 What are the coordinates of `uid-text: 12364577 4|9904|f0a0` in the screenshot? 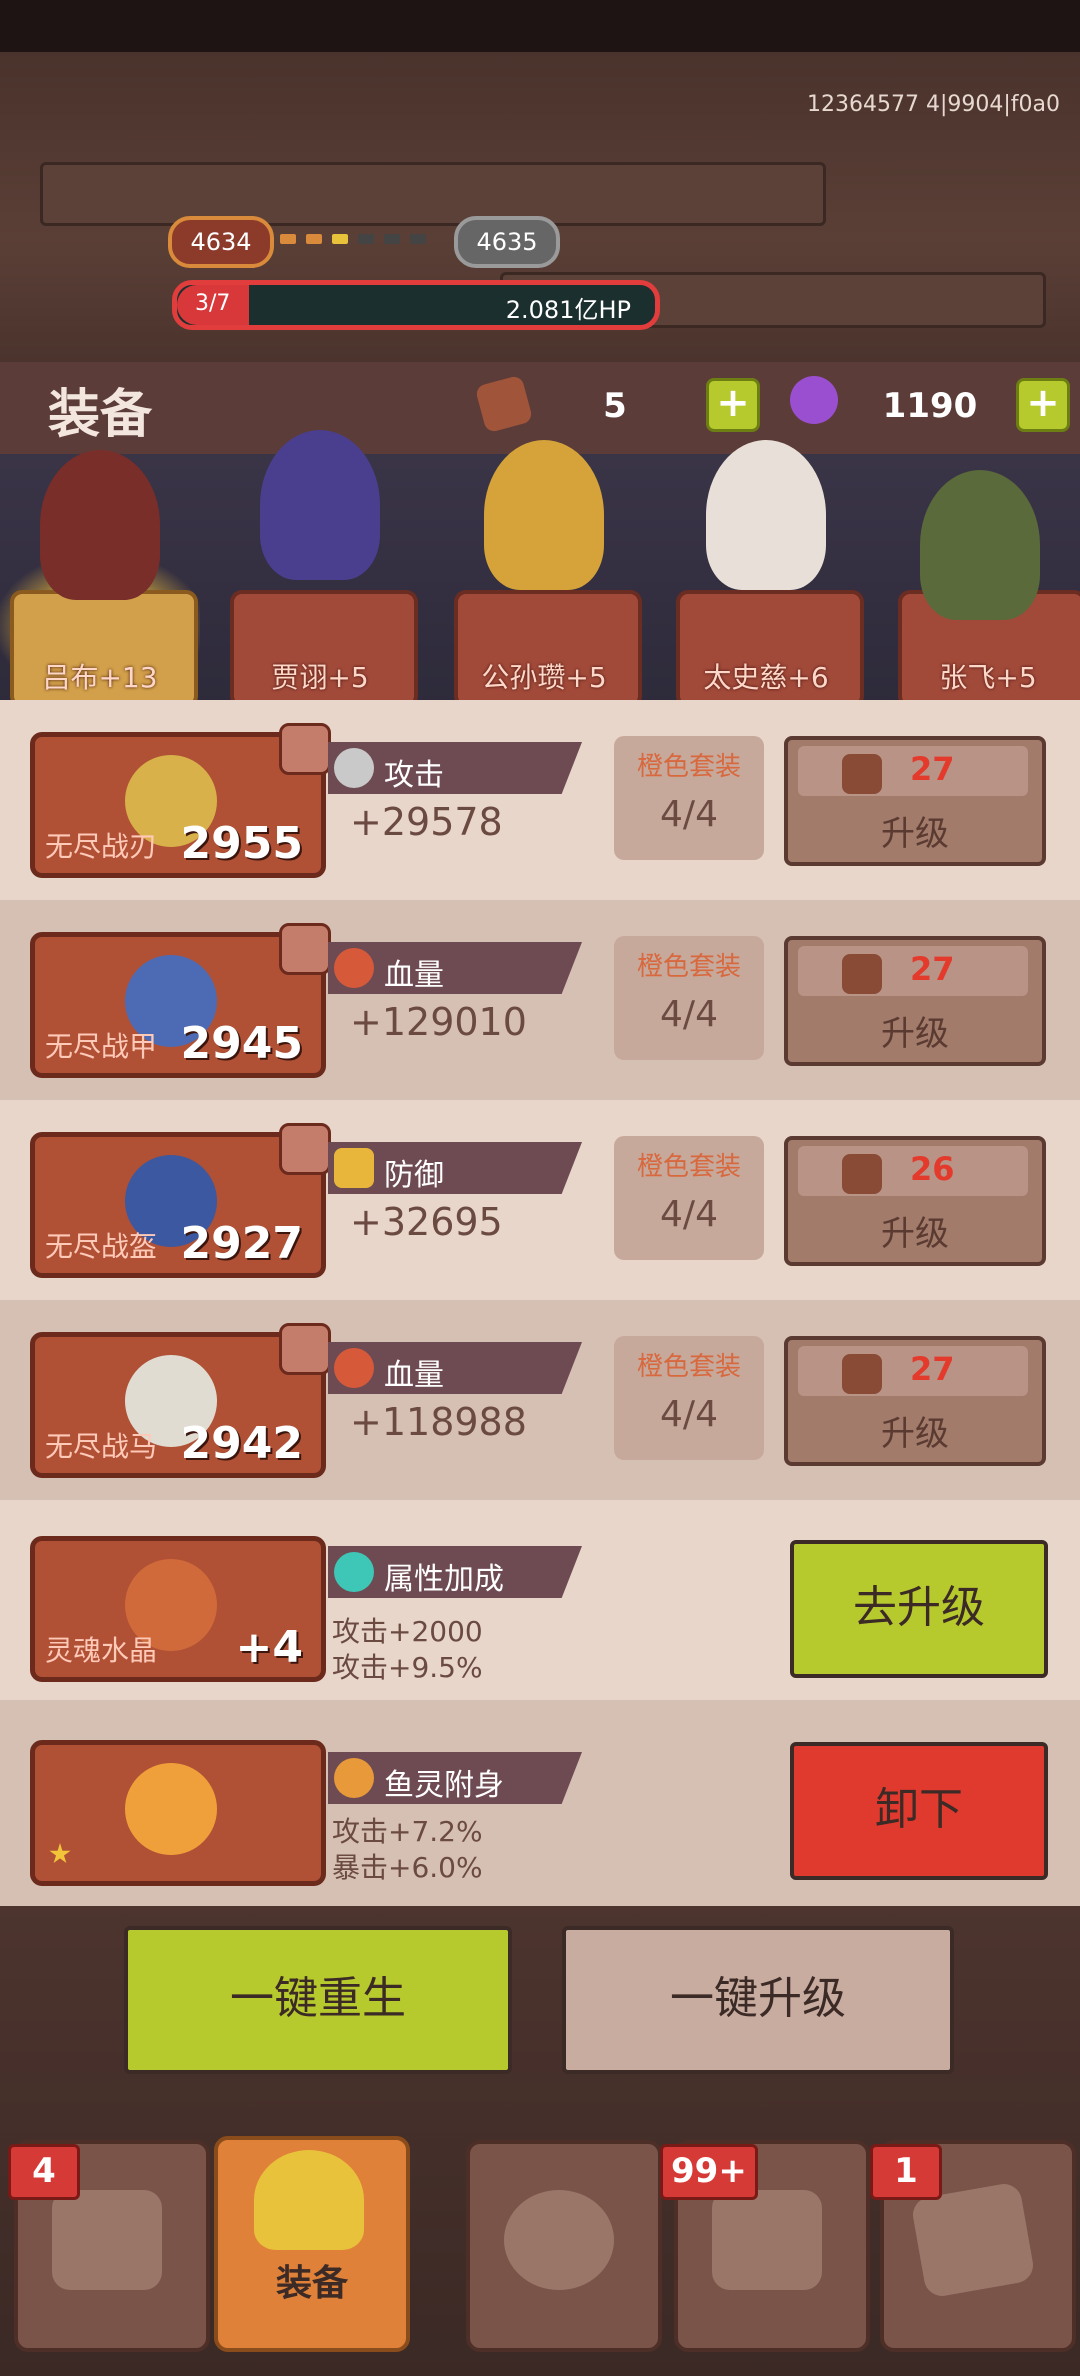 It's located at (933, 104).